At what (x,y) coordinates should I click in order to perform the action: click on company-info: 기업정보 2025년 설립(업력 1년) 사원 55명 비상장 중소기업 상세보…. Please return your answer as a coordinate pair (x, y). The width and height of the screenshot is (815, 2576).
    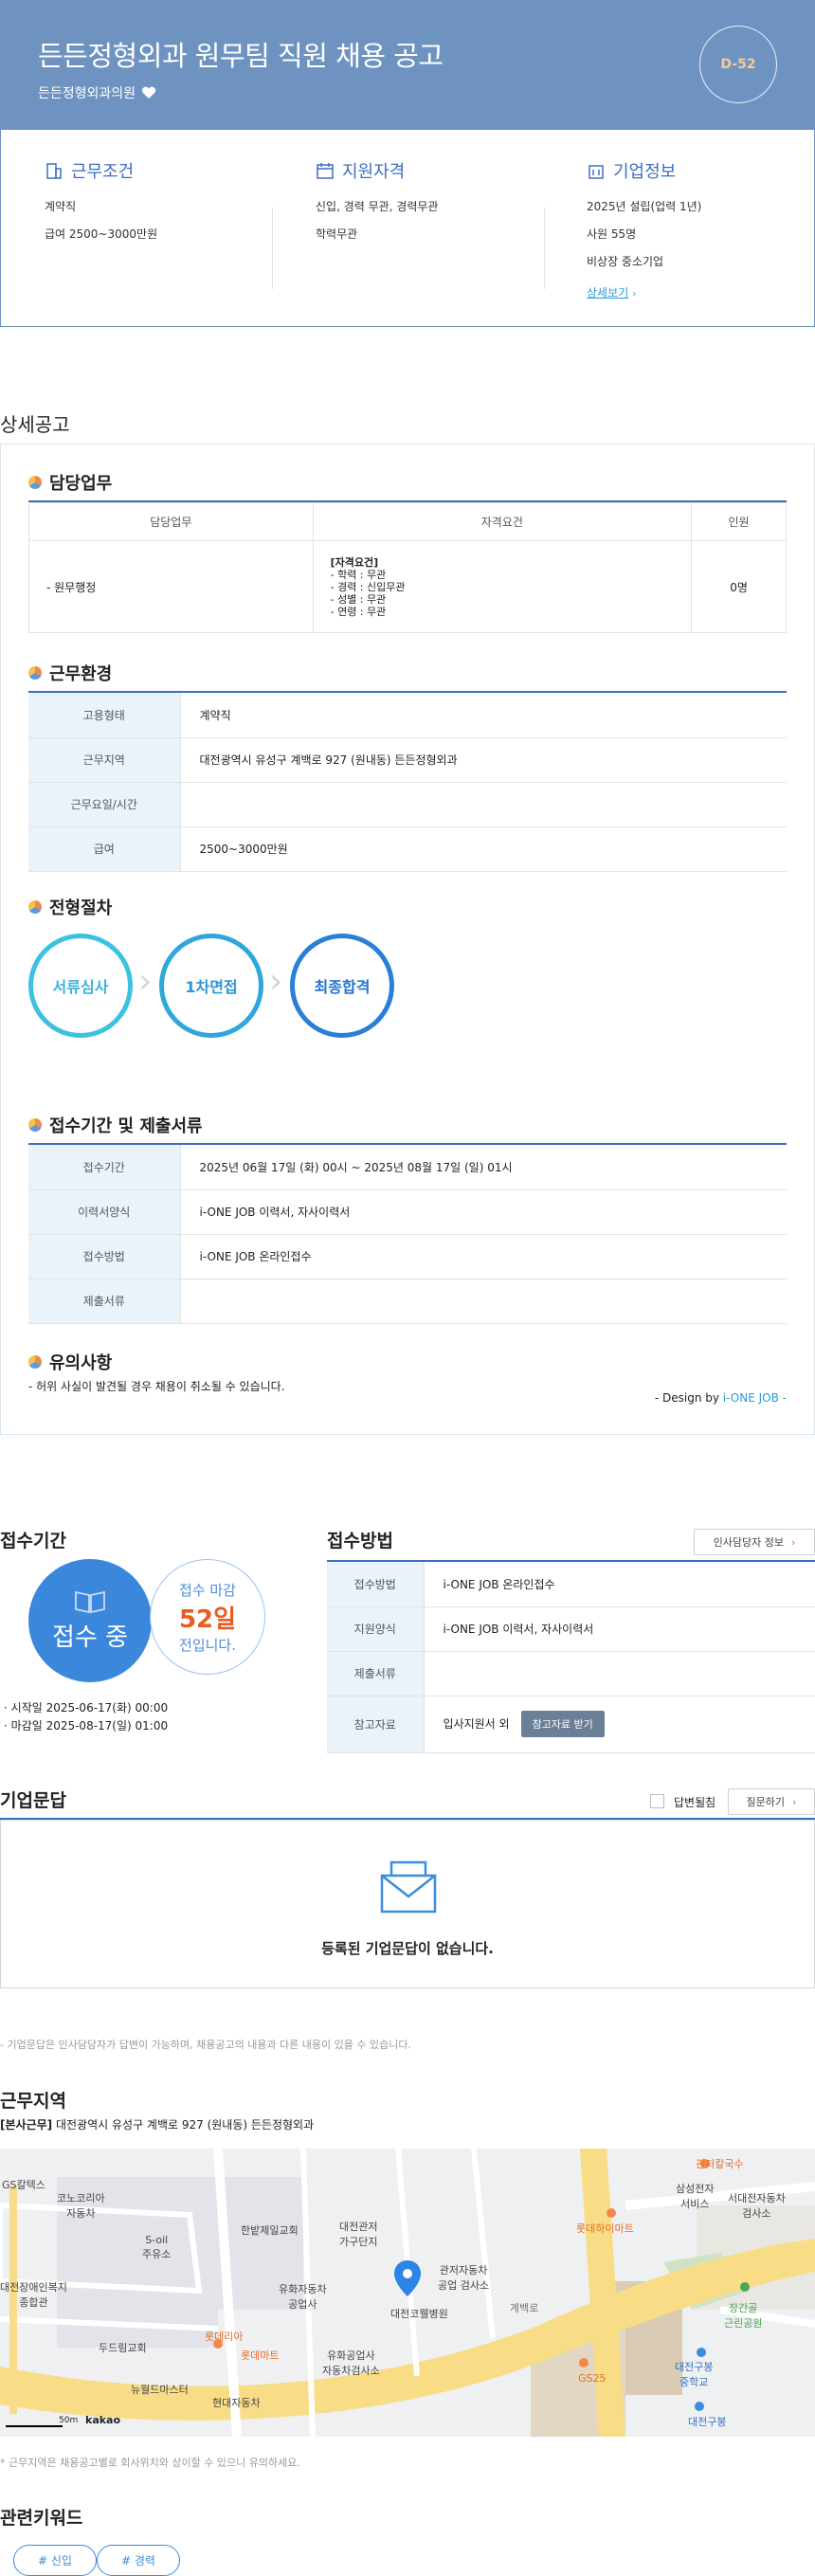
    Looking at the image, I should click on (644, 229).